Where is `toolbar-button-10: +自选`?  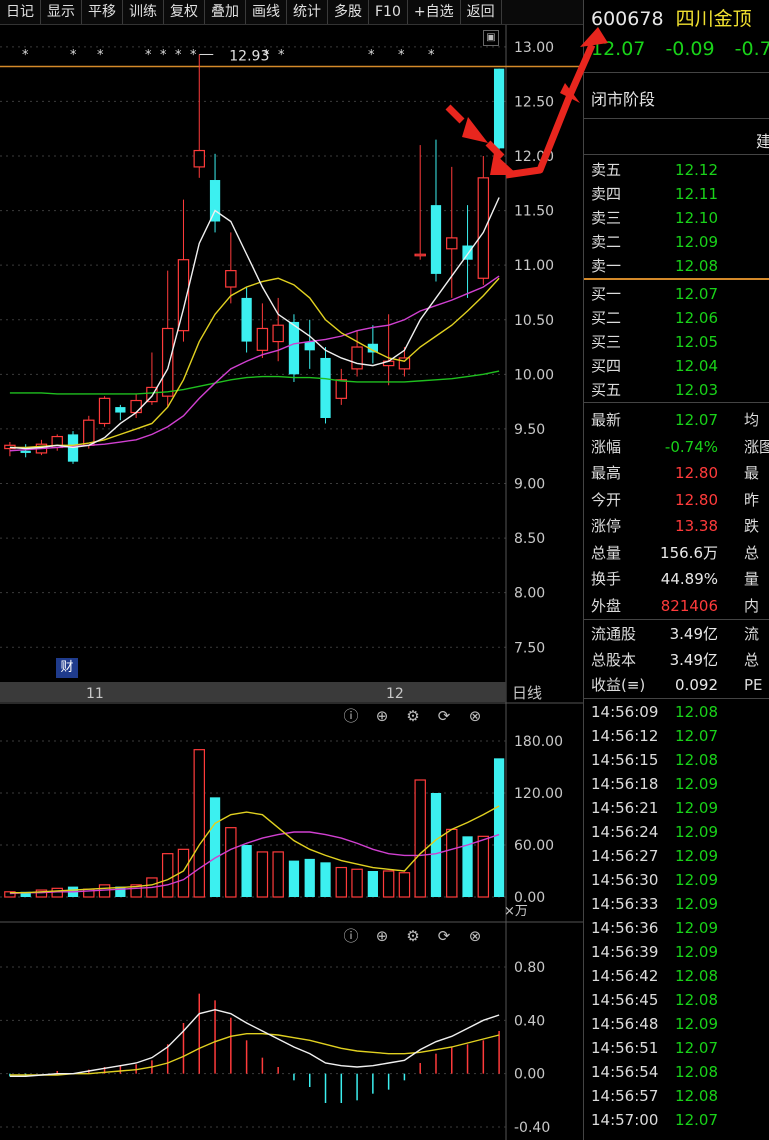
toolbar-button-10: +自选 is located at coordinates (434, 12).